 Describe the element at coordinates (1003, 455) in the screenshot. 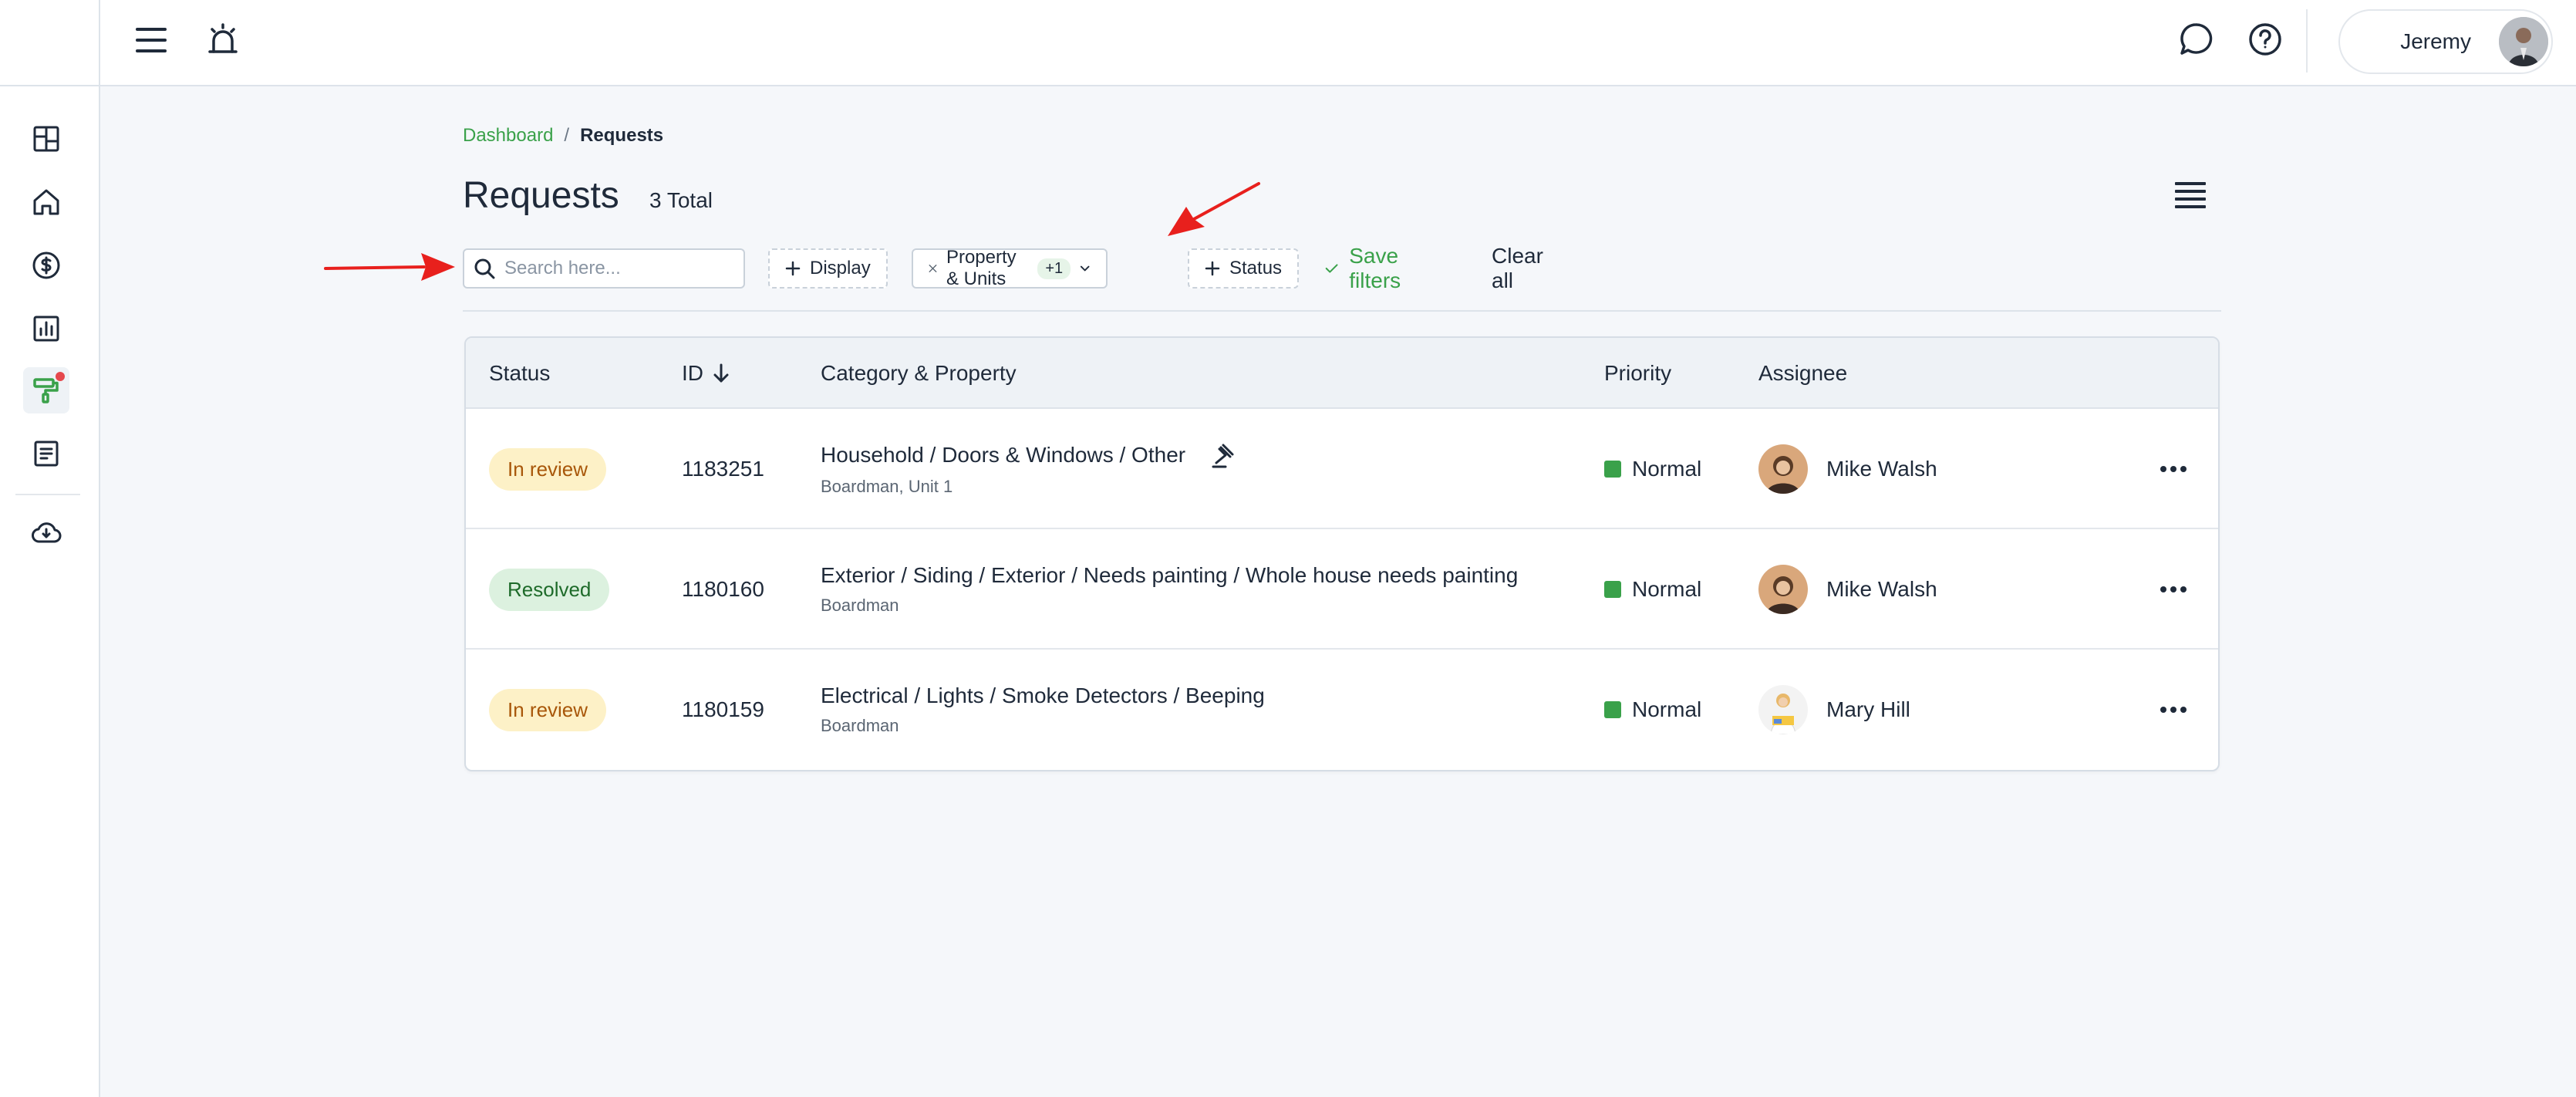

I see `request-category: Household / Doors & Windows / Other` at that location.